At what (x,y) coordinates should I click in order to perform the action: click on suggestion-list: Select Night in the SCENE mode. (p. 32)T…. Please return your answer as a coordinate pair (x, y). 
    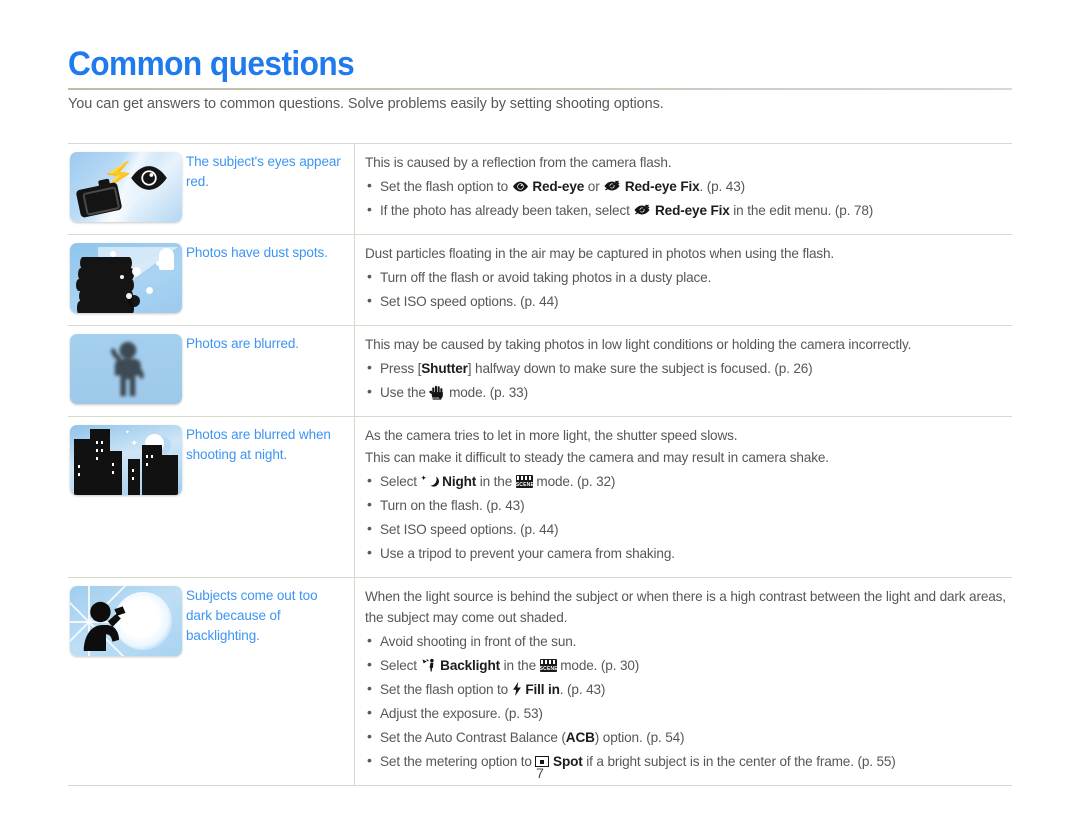
    Looking at the image, I should click on (685, 517).